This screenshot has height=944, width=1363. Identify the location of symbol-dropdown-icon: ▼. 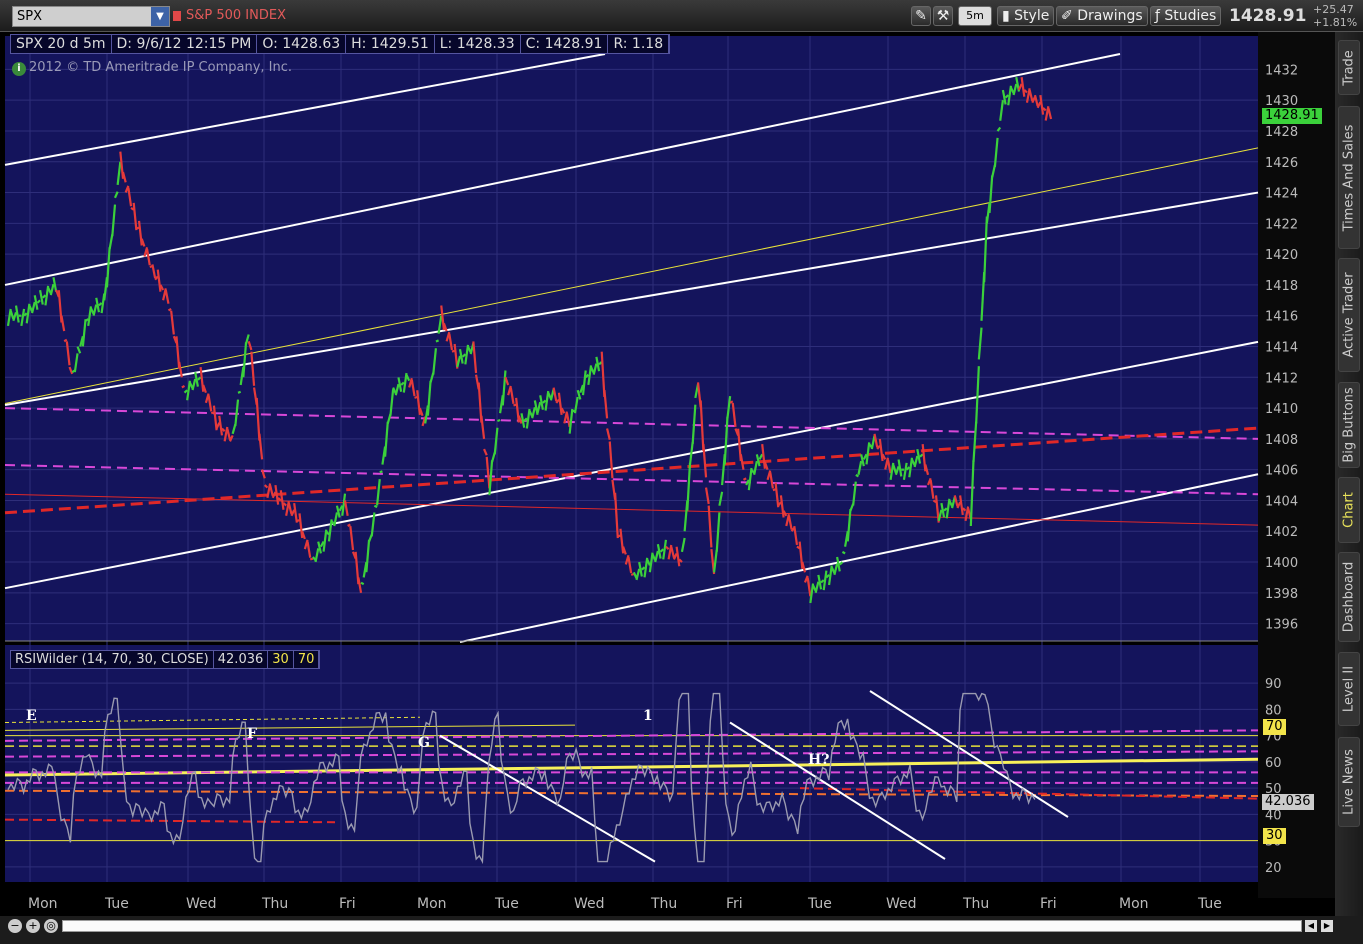
(160, 16).